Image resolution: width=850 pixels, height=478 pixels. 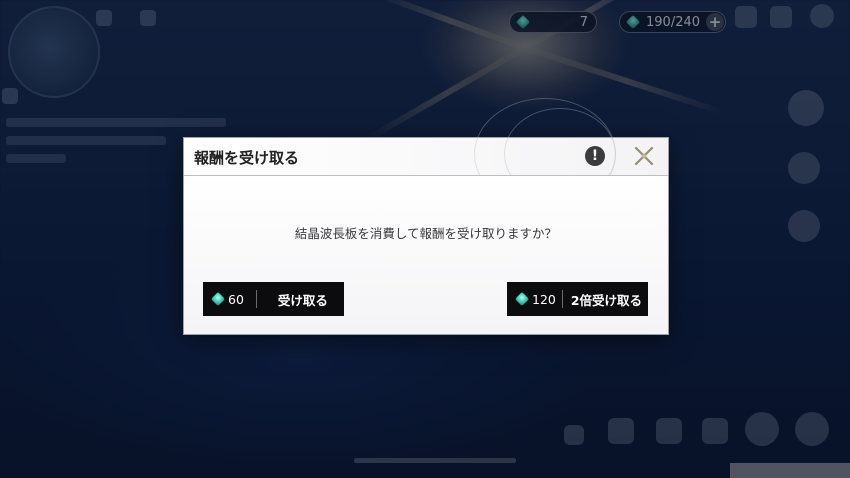 What do you see at coordinates (544, 299) in the screenshot?
I see `claim-double-cost: 120` at bounding box center [544, 299].